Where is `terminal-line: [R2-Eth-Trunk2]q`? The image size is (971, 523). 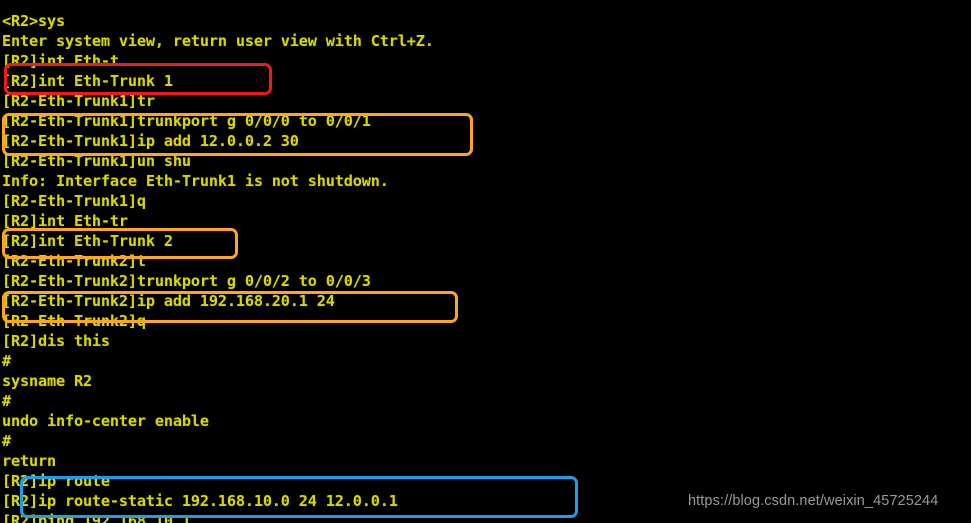
terminal-line: [R2-Eth-Trunk2]q is located at coordinates (74, 321).